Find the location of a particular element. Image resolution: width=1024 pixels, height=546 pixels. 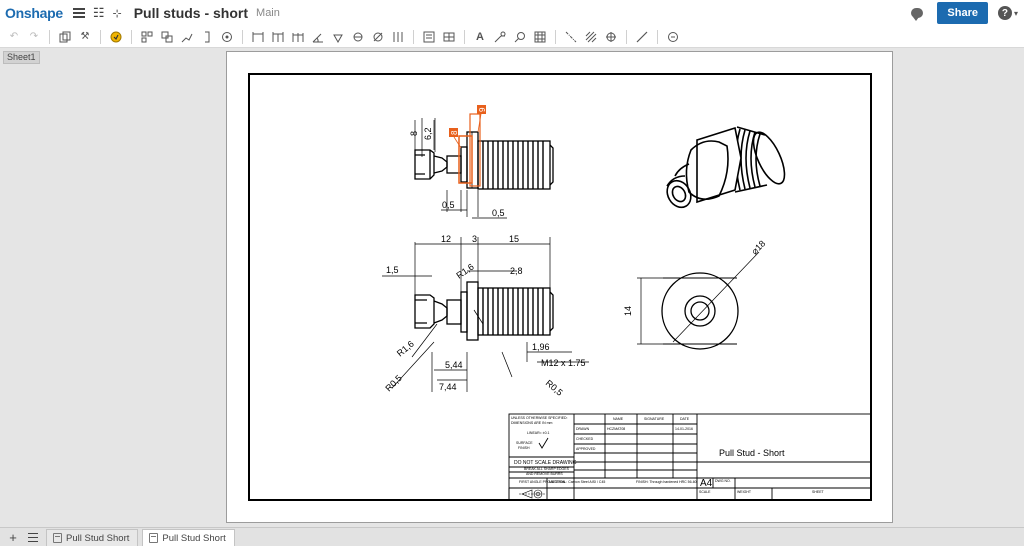

tb-linear: LINEAR= ±0.1 is located at coordinates (538, 433).